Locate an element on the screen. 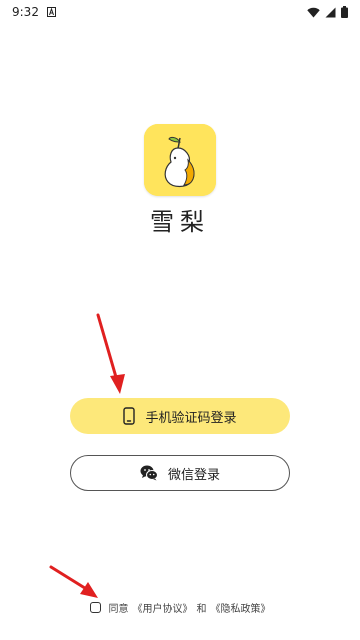 This screenshot has height=640, width=360. wechat-login-button: 微信登录 is located at coordinates (180, 473).